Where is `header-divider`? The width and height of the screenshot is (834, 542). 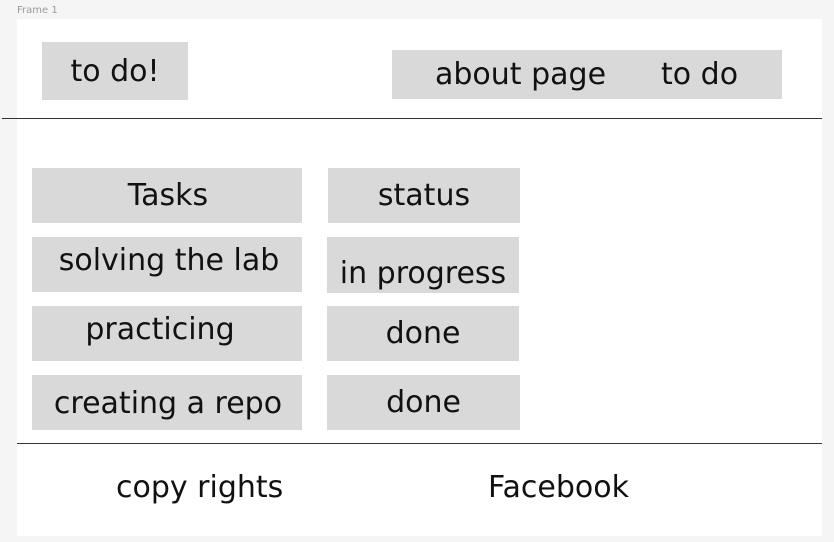 header-divider is located at coordinates (412, 118).